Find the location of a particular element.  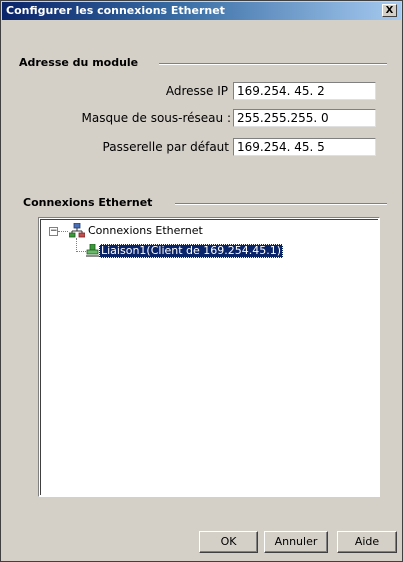

cancel-button-label: Annuler is located at coordinates (296, 541).